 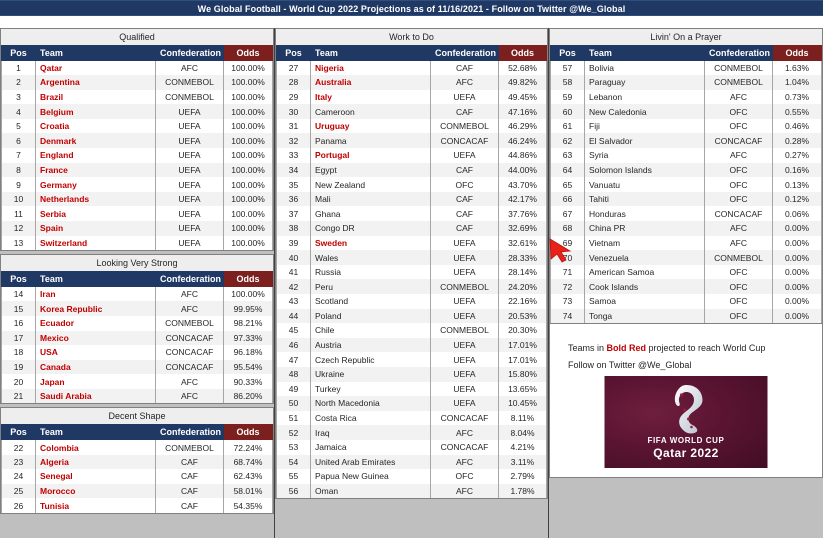 What do you see at coordinates (522, 462) in the screenshot?
I see `cell-odds: 3.11%` at bounding box center [522, 462].